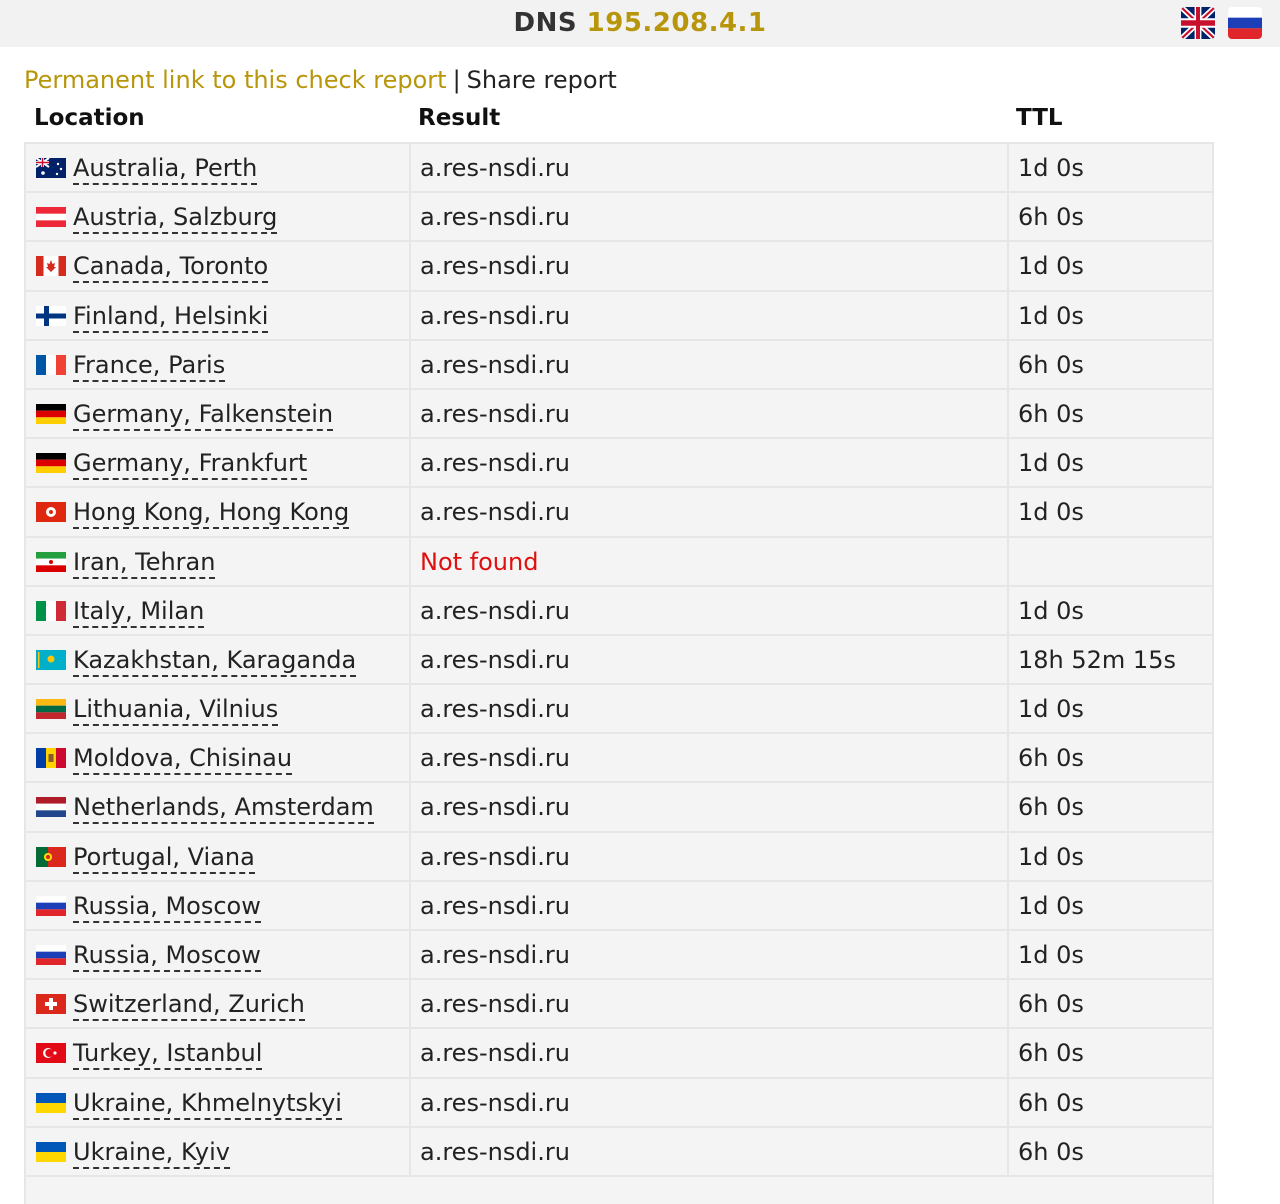 Image resolution: width=1280 pixels, height=1204 pixels. I want to click on location-link: Hong Kong, Hong Kong, so click(211, 513).